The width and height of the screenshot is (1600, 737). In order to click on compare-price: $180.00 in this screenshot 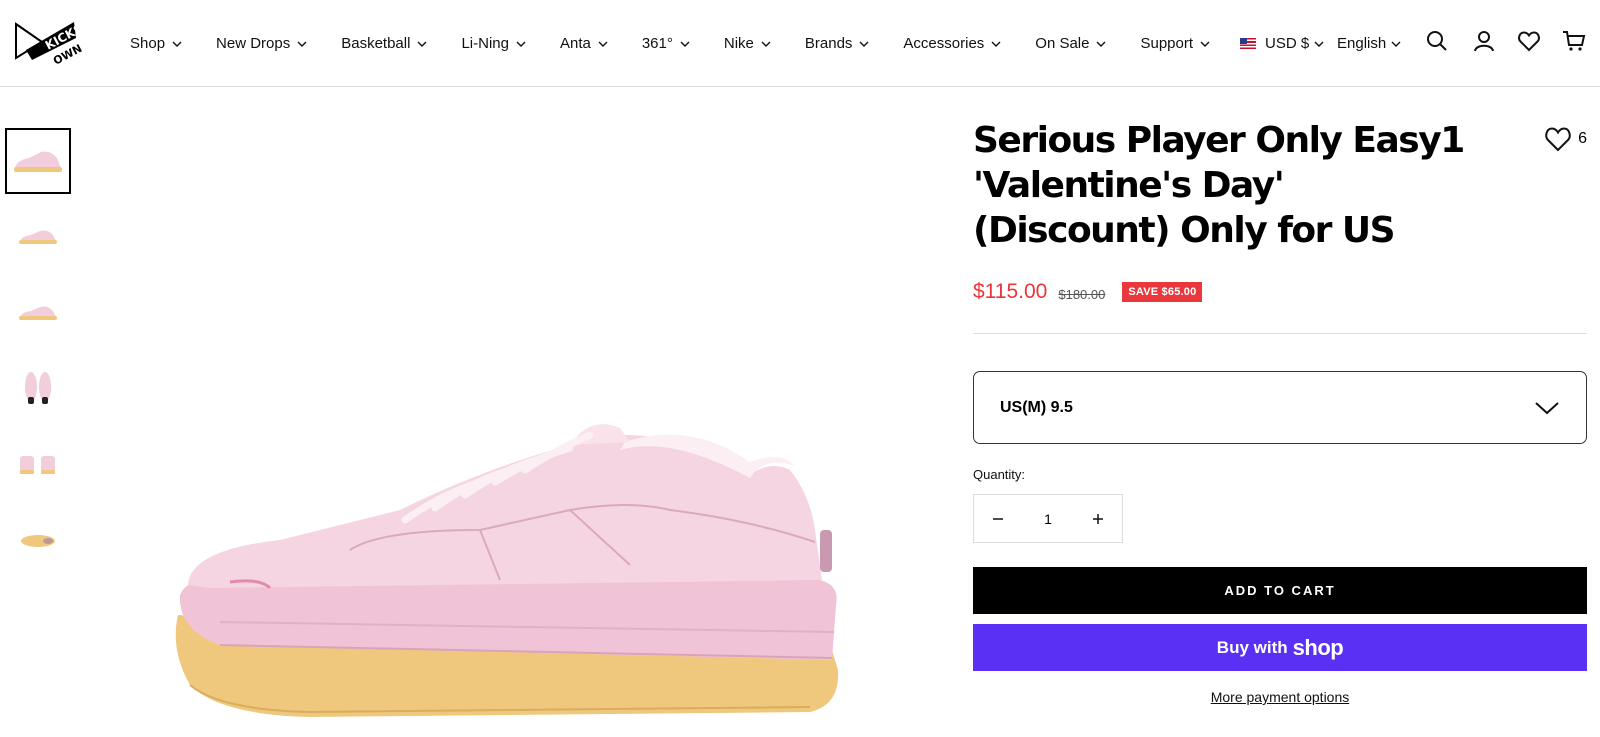, I will do `click(1082, 294)`.